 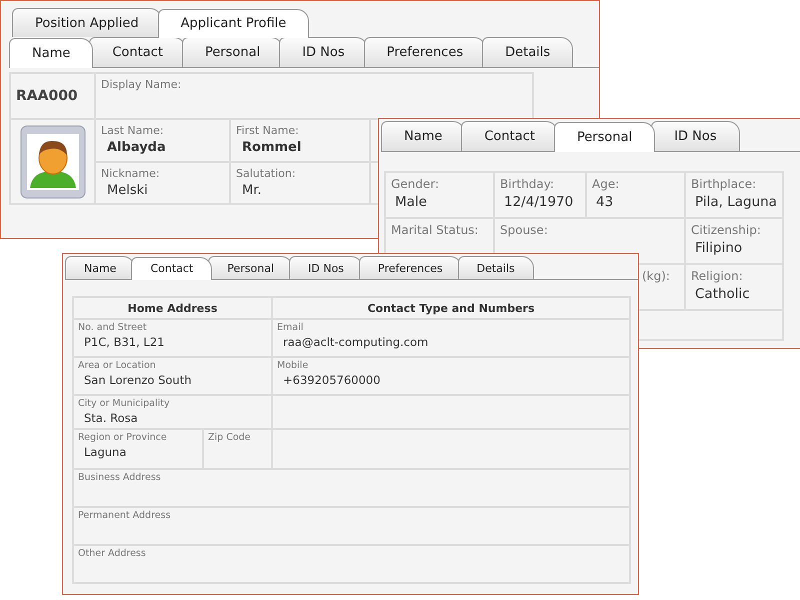 What do you see at coordinates (230, 437) in the screenshot?
I see `field-label: Zip Code` at bounding box center [230, 437].